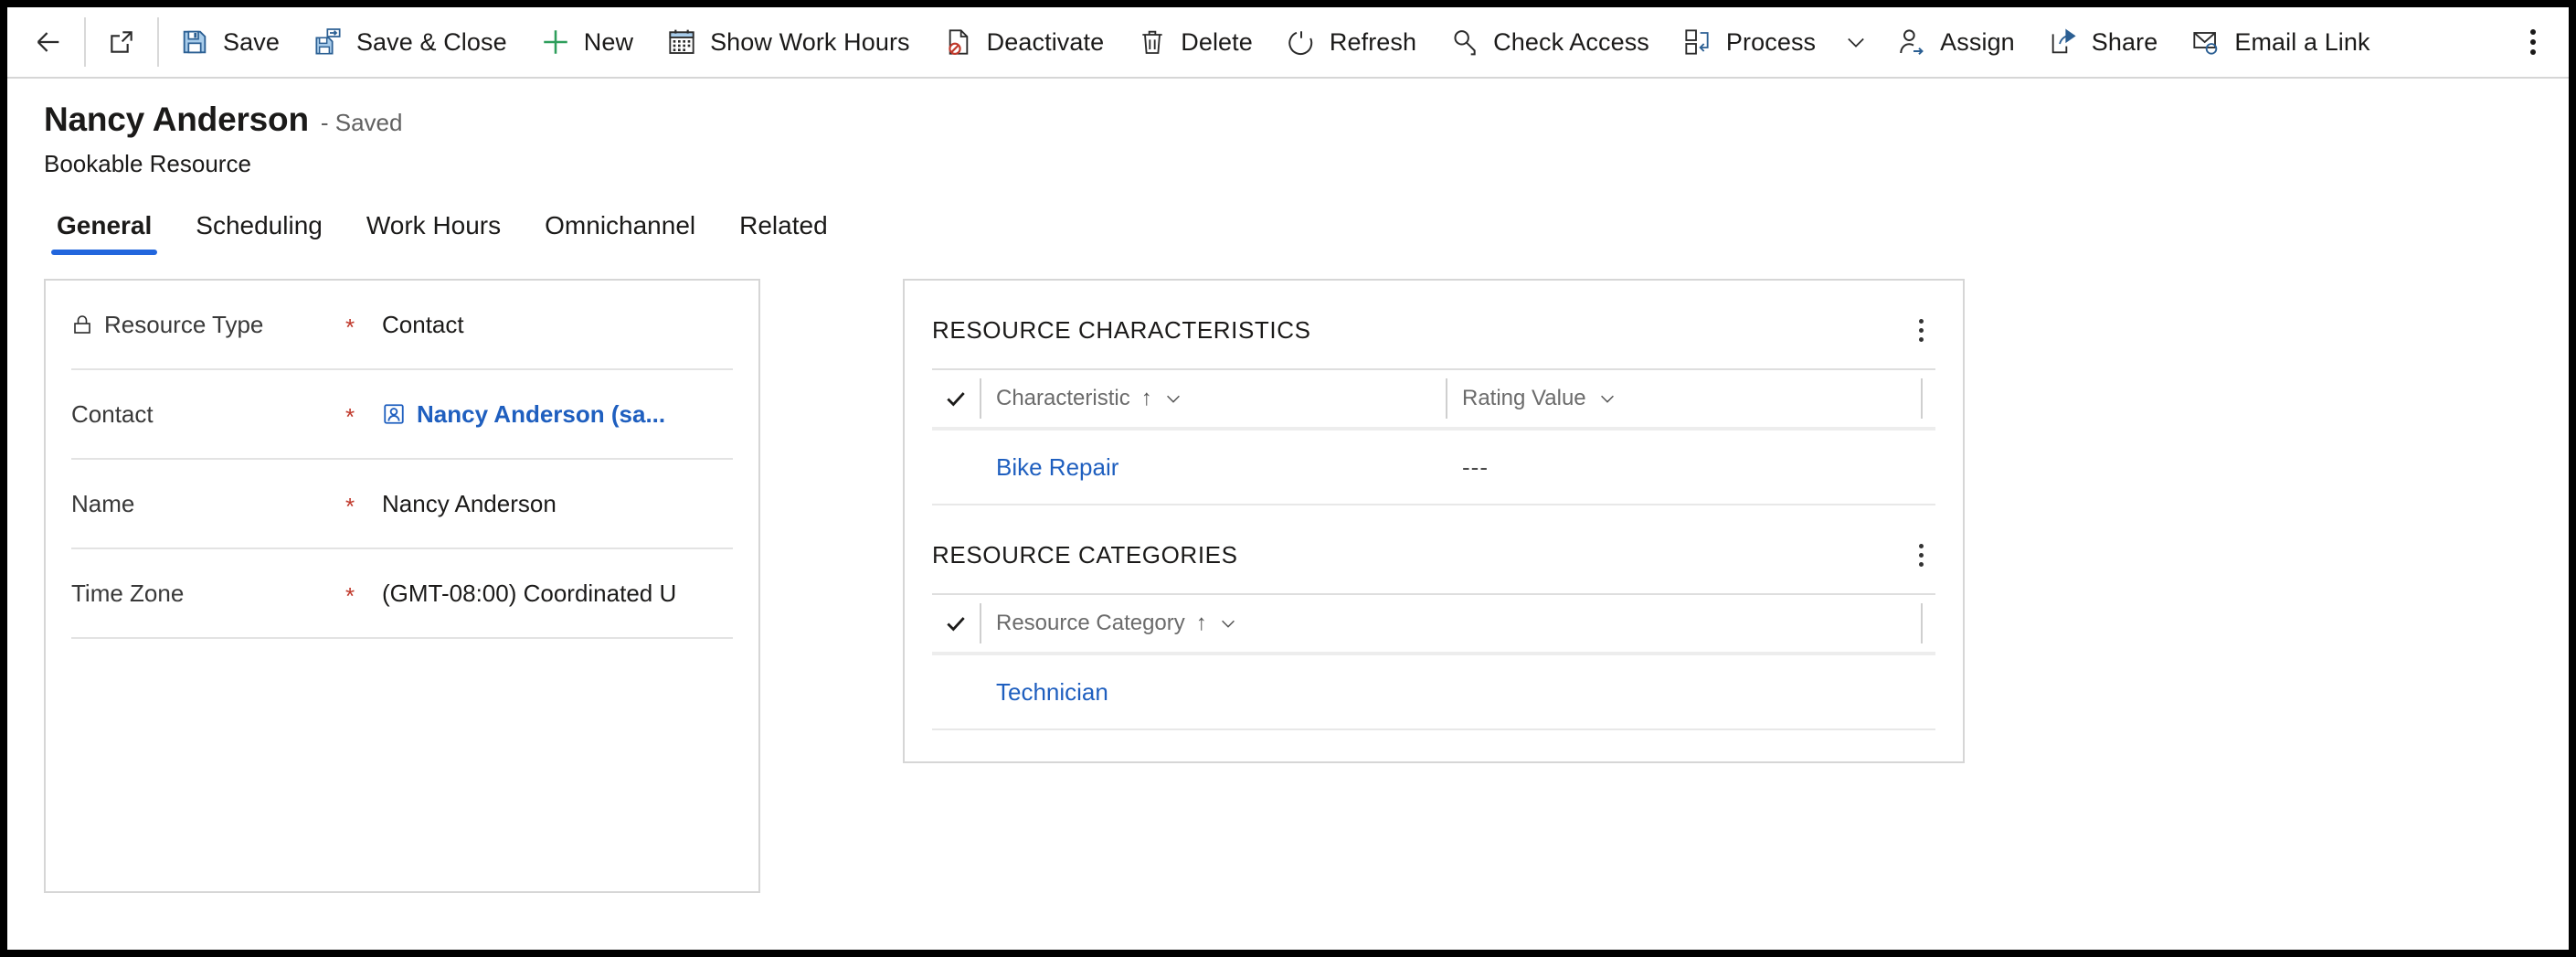  Describe the element at coordinates (557, 504) in the screenshot. I see `field-name-value: Nancy Anderson` at that location.